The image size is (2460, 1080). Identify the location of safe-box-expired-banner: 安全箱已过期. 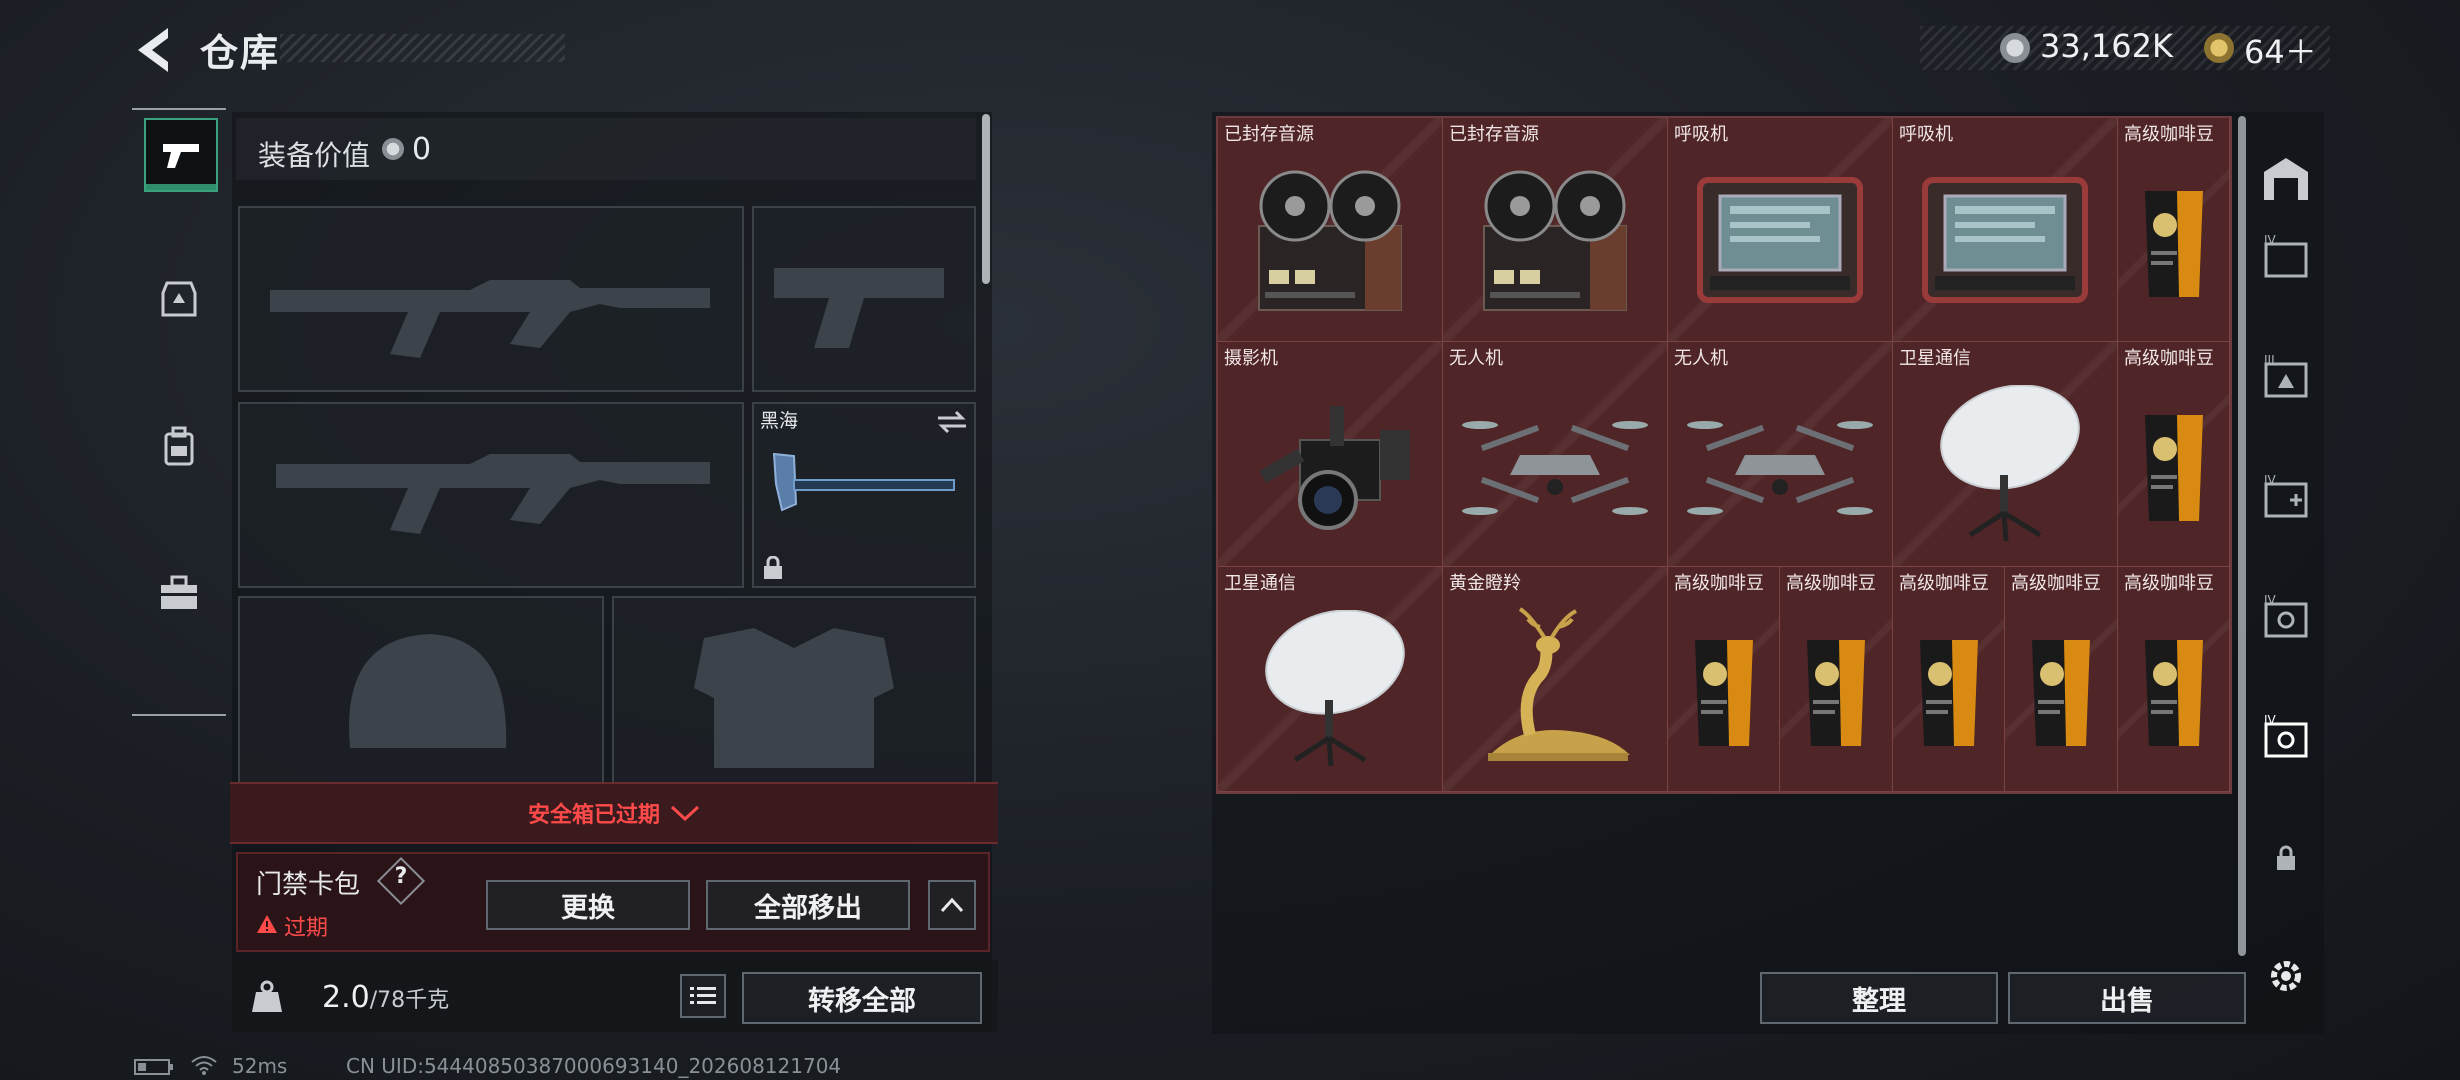
(614, 813).